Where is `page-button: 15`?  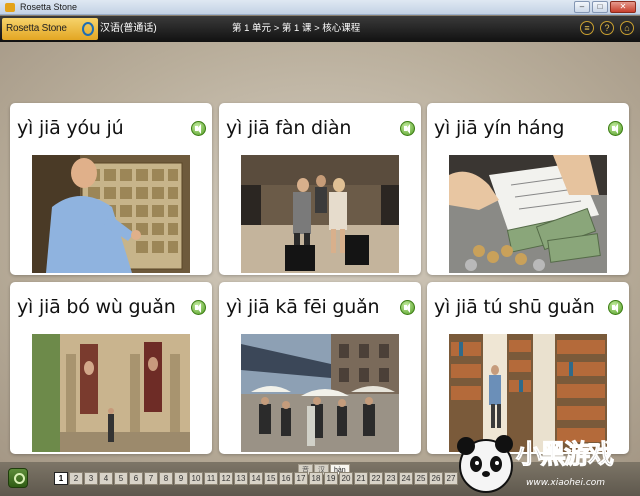
page-button: 15 is located at coordinates (271, 478).